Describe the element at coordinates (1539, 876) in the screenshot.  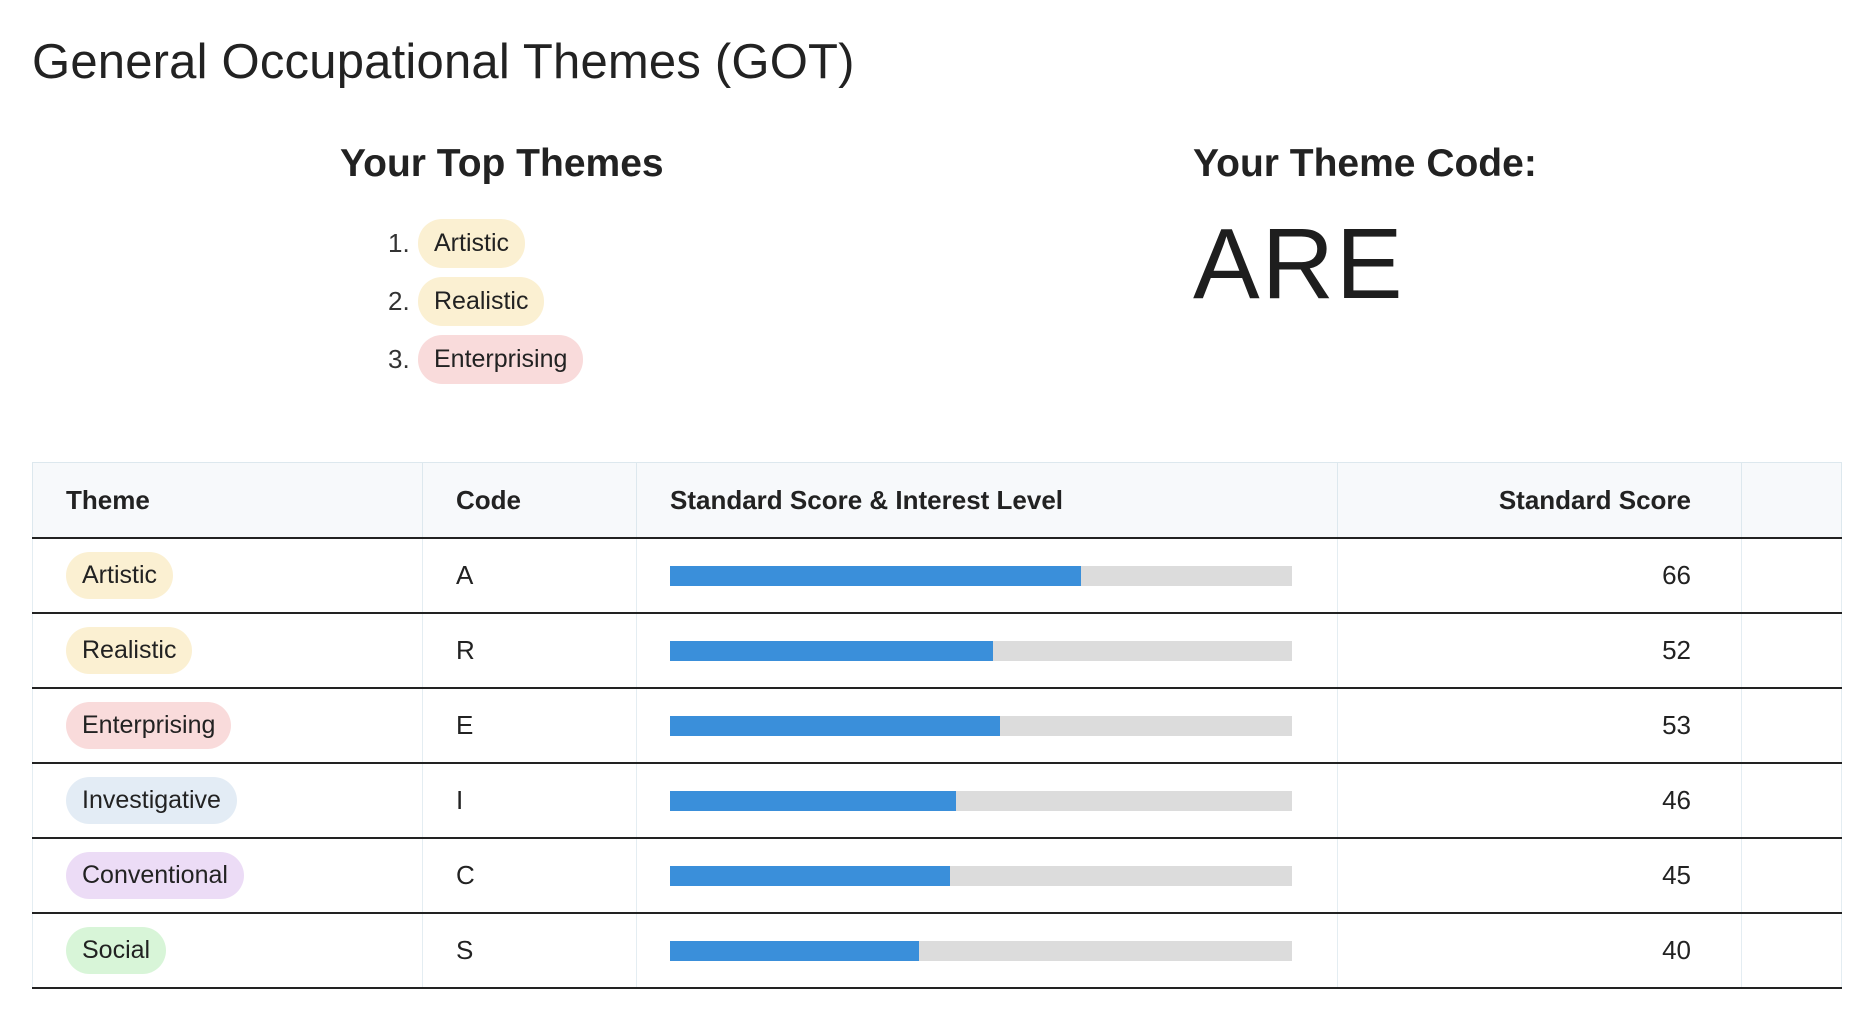
I see `score-cell: 45` at that location.